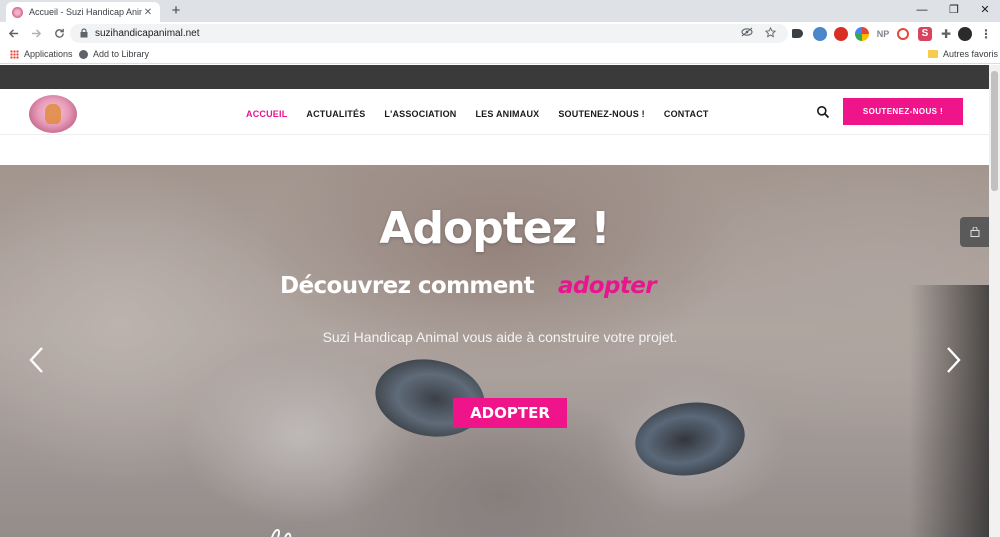  Describe the element at coordinates (953, 360) in the screenshot. I see `slider-next-arrow-icon` at that location.